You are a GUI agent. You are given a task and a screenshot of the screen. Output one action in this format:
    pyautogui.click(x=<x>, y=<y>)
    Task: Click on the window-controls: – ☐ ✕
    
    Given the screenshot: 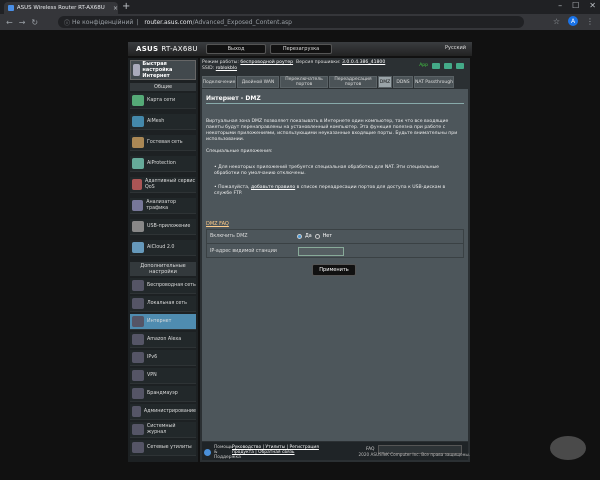 What is the action you would take?
    pyautogui.click(x=577, y=5)
    